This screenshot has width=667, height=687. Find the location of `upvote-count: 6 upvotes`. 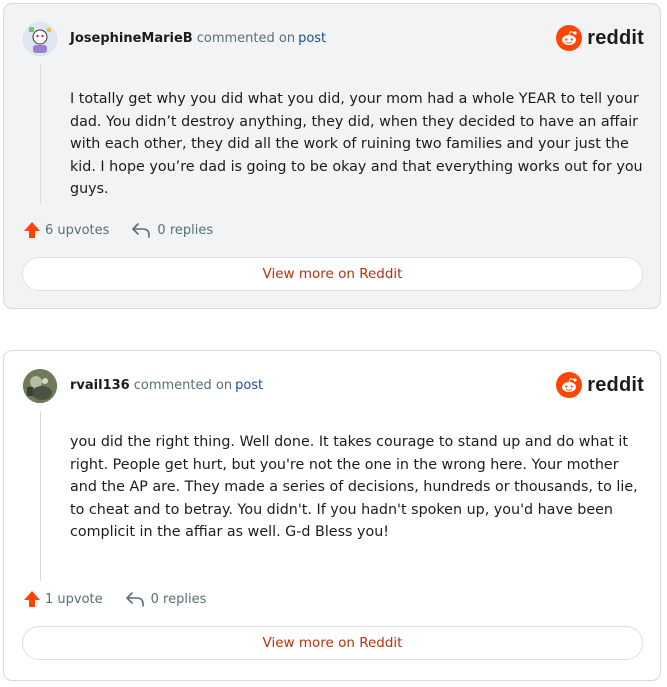

upvote-count: 6 upvotes is located at coordinates (77, 230).